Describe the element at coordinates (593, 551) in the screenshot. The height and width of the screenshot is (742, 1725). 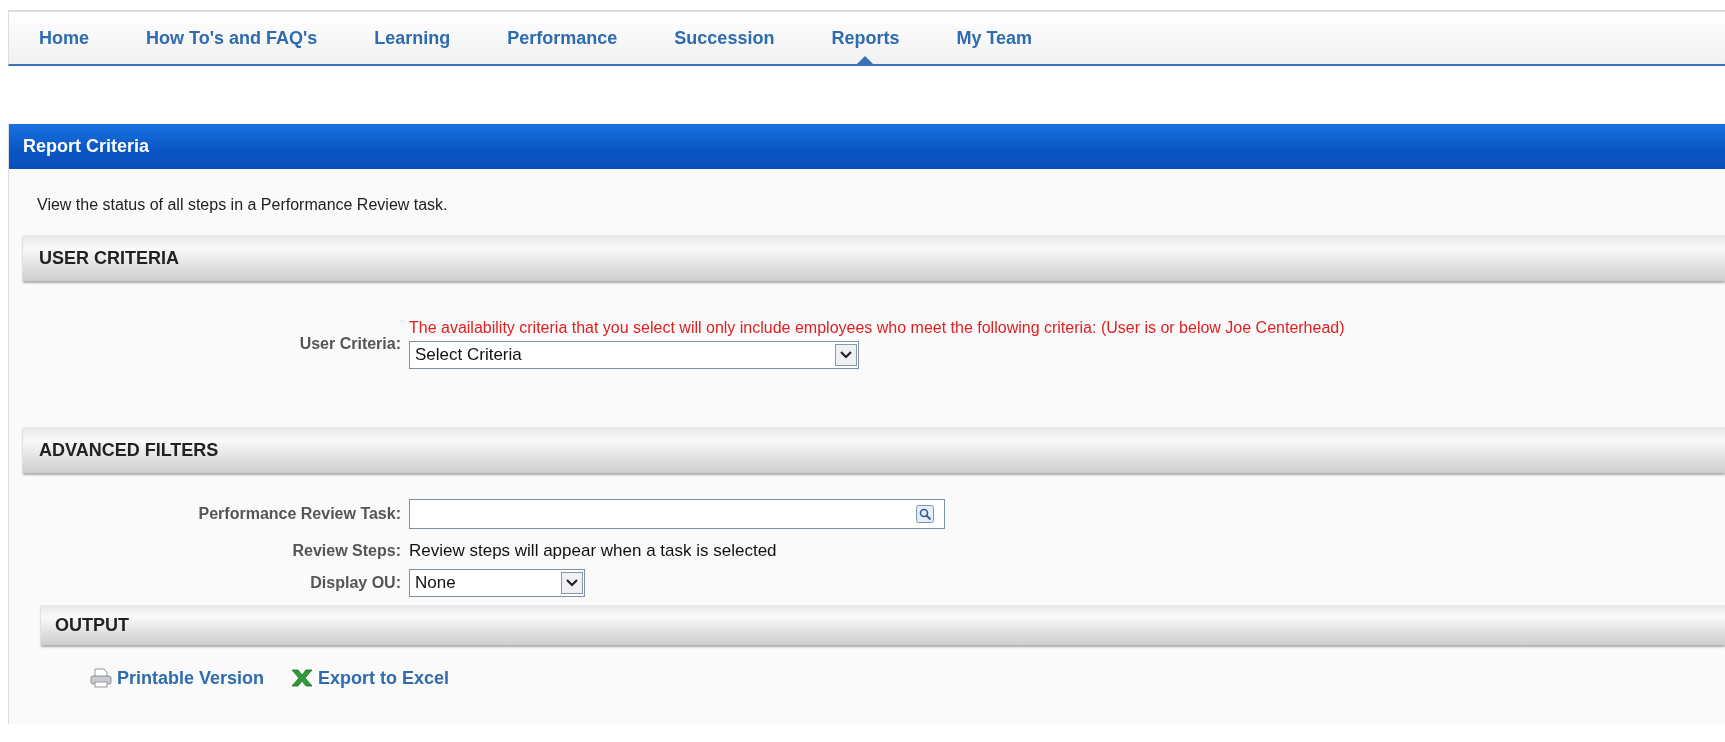
I see `review-steps-text: Review steps will appear when a task is selected` at that location.